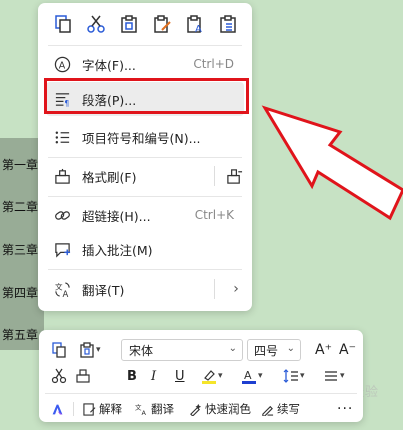 This screenshot has height=430, width=403. Describe the element at coordinates (294, 376) in the screenshot. I see `line-spacing-button: ▾` at that location.